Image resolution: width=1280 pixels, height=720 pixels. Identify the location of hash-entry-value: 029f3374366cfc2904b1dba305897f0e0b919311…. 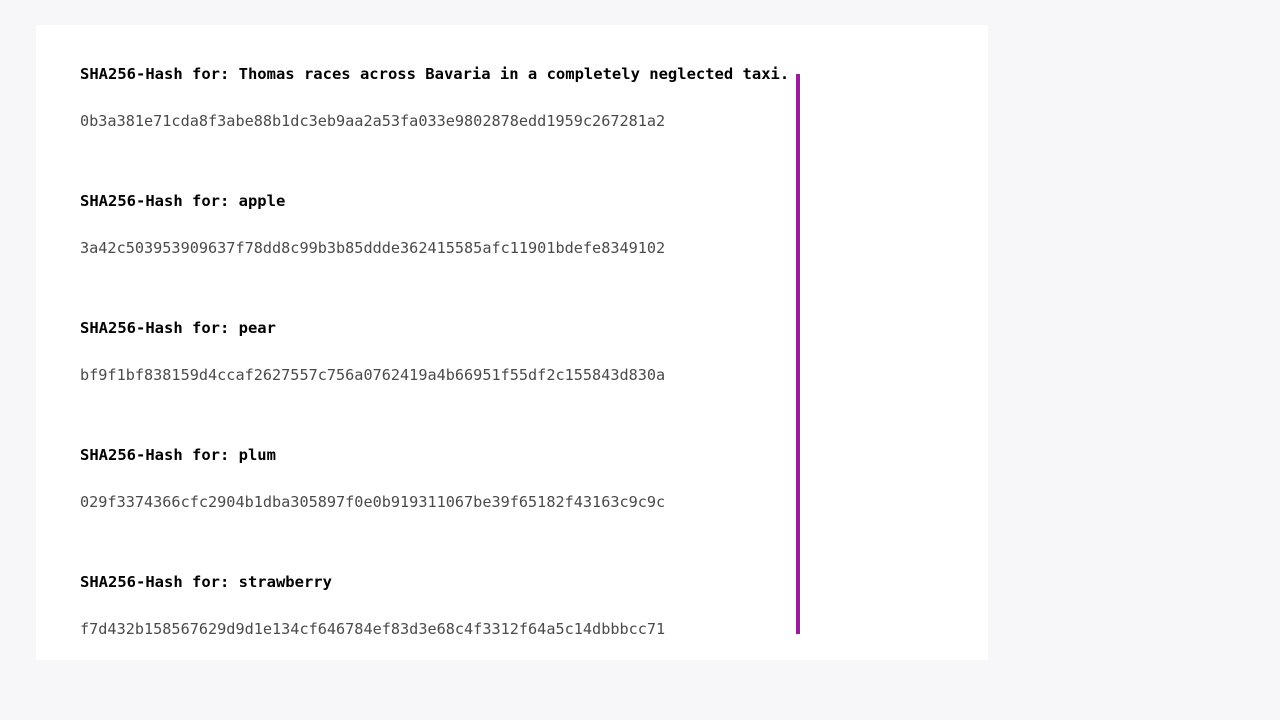
(372, 502).